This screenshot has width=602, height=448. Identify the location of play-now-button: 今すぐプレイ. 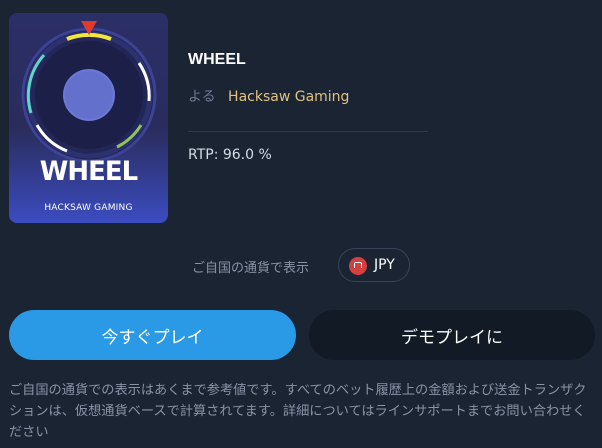
(152, 335).